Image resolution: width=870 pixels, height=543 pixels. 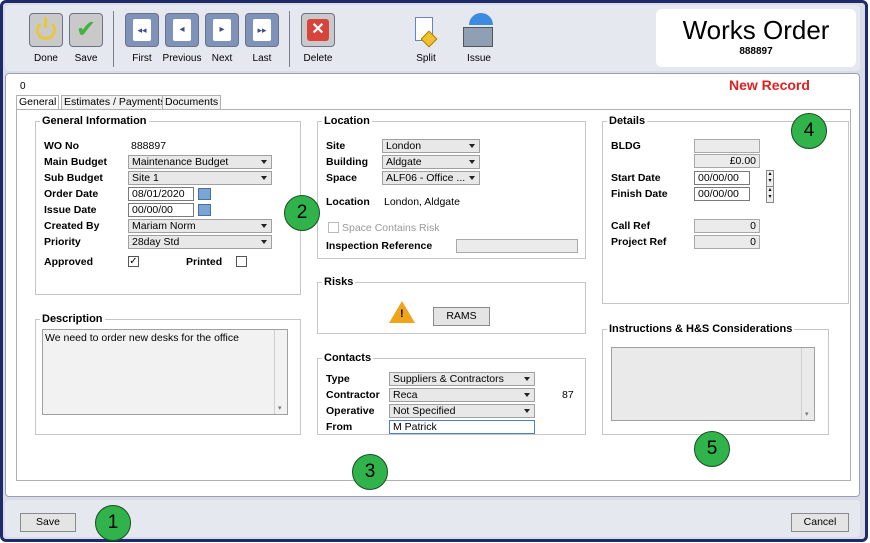 What do you see at coordinates (75, 162) in the screenshot?
I see `main-budget-label: Main Budget` at bounding box center [75, 162].